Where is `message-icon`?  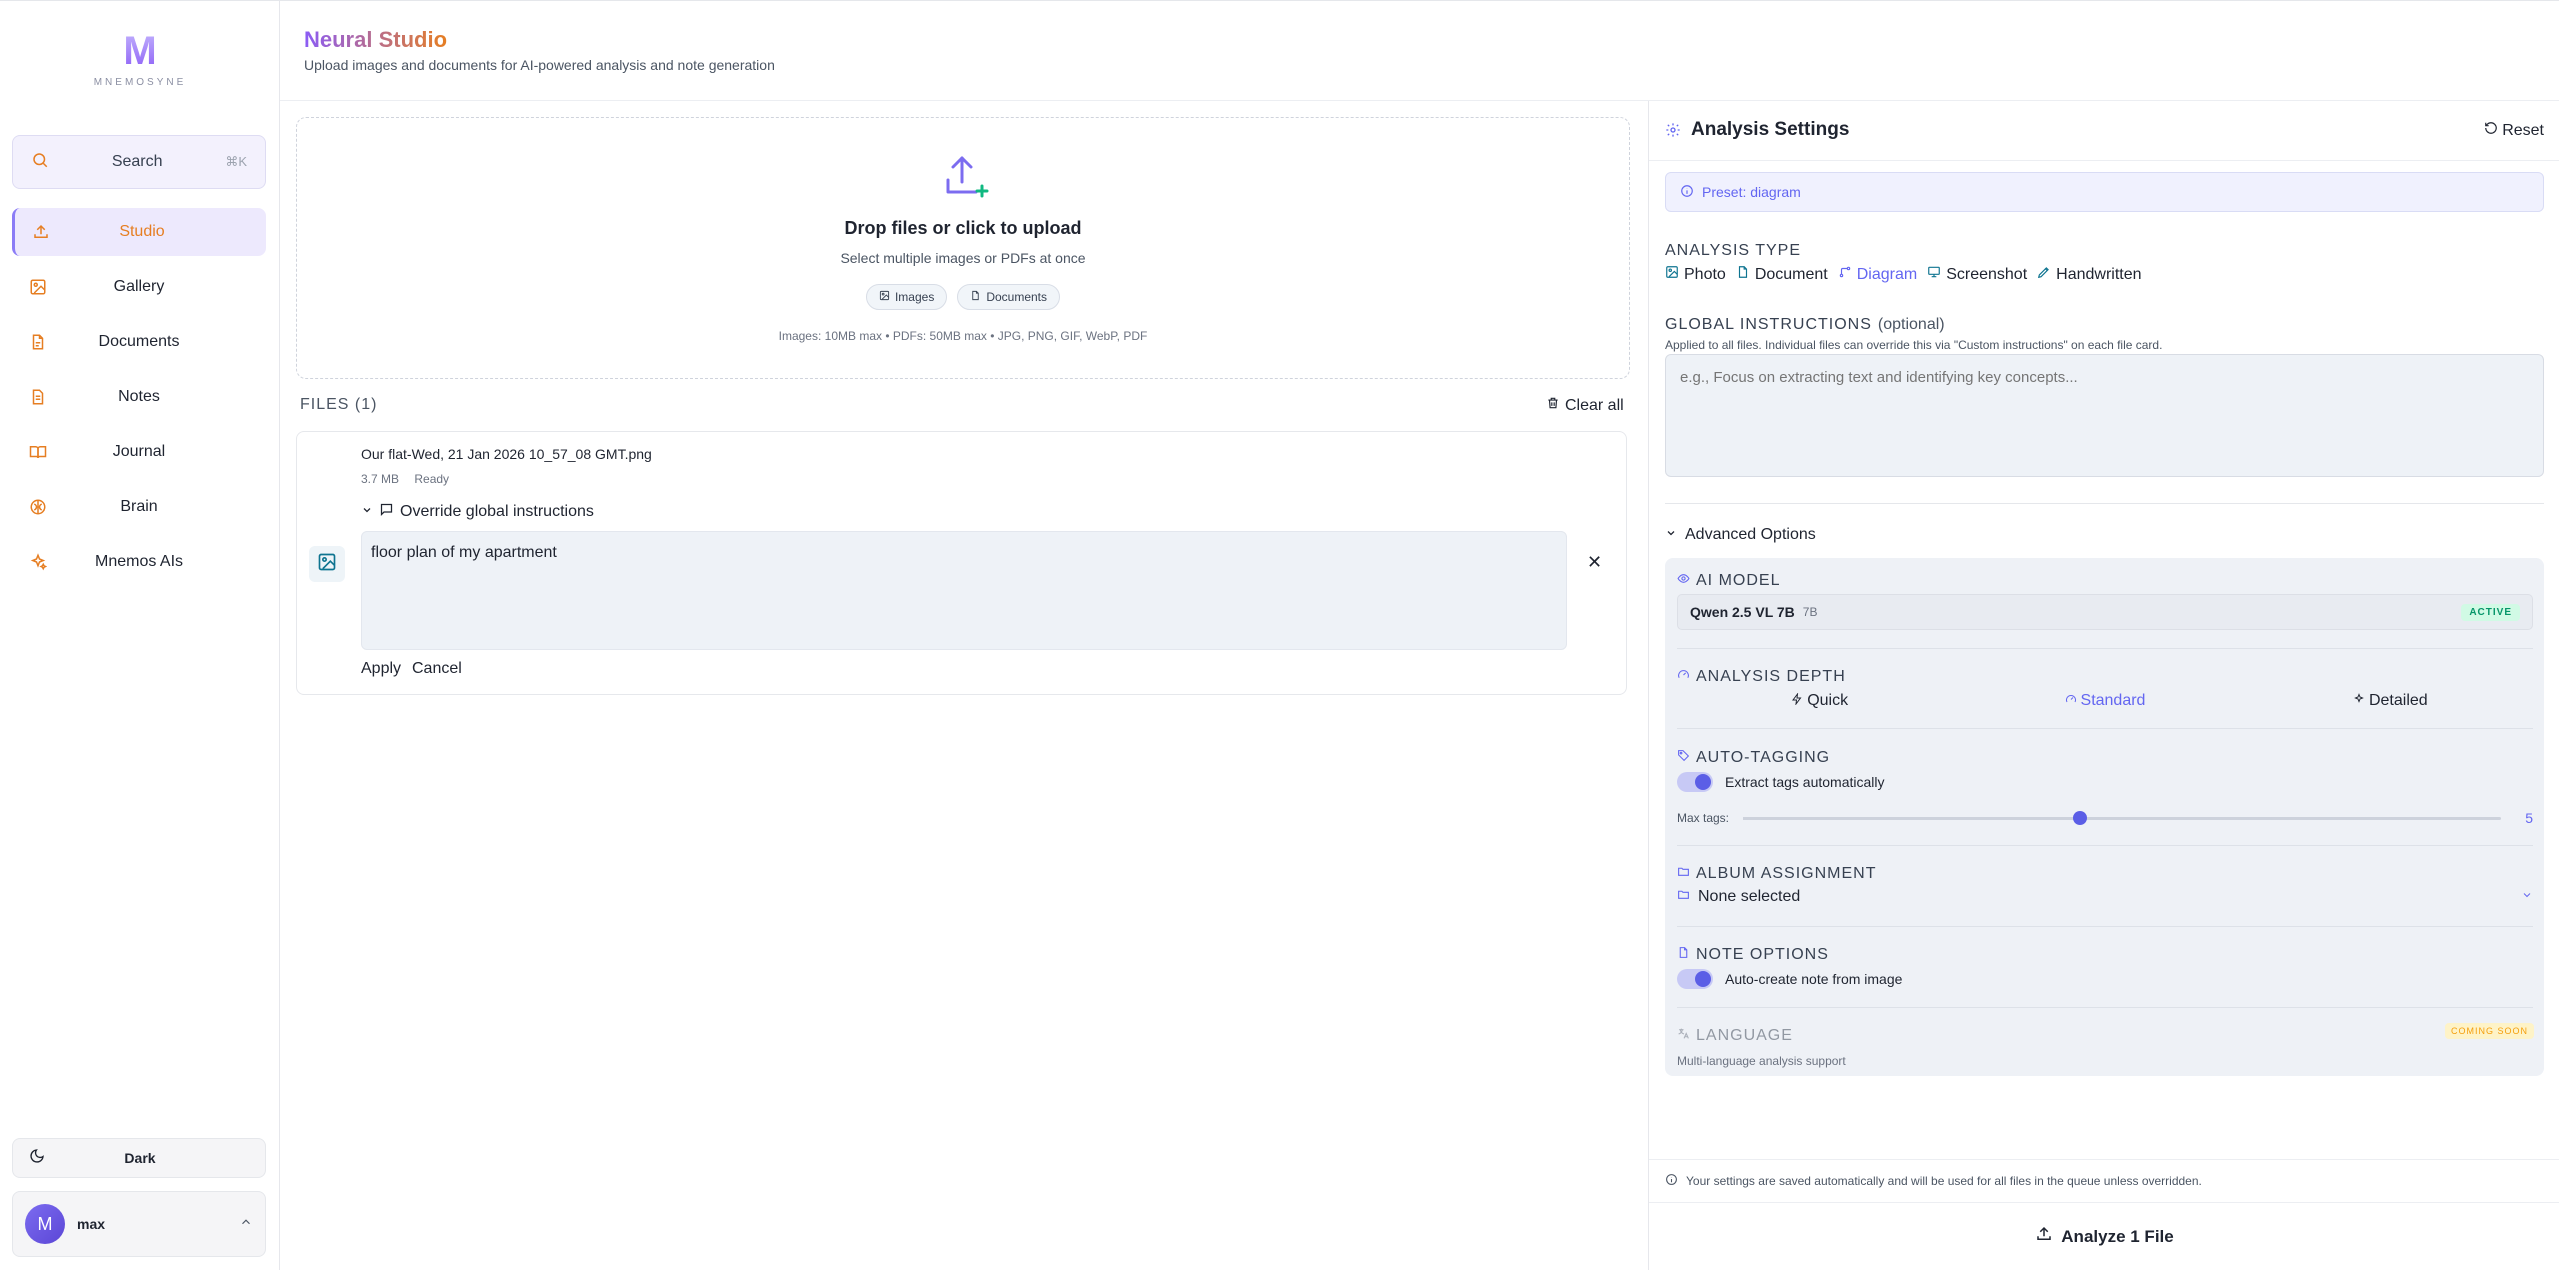 message-icon is located at coordinates (386, 512).